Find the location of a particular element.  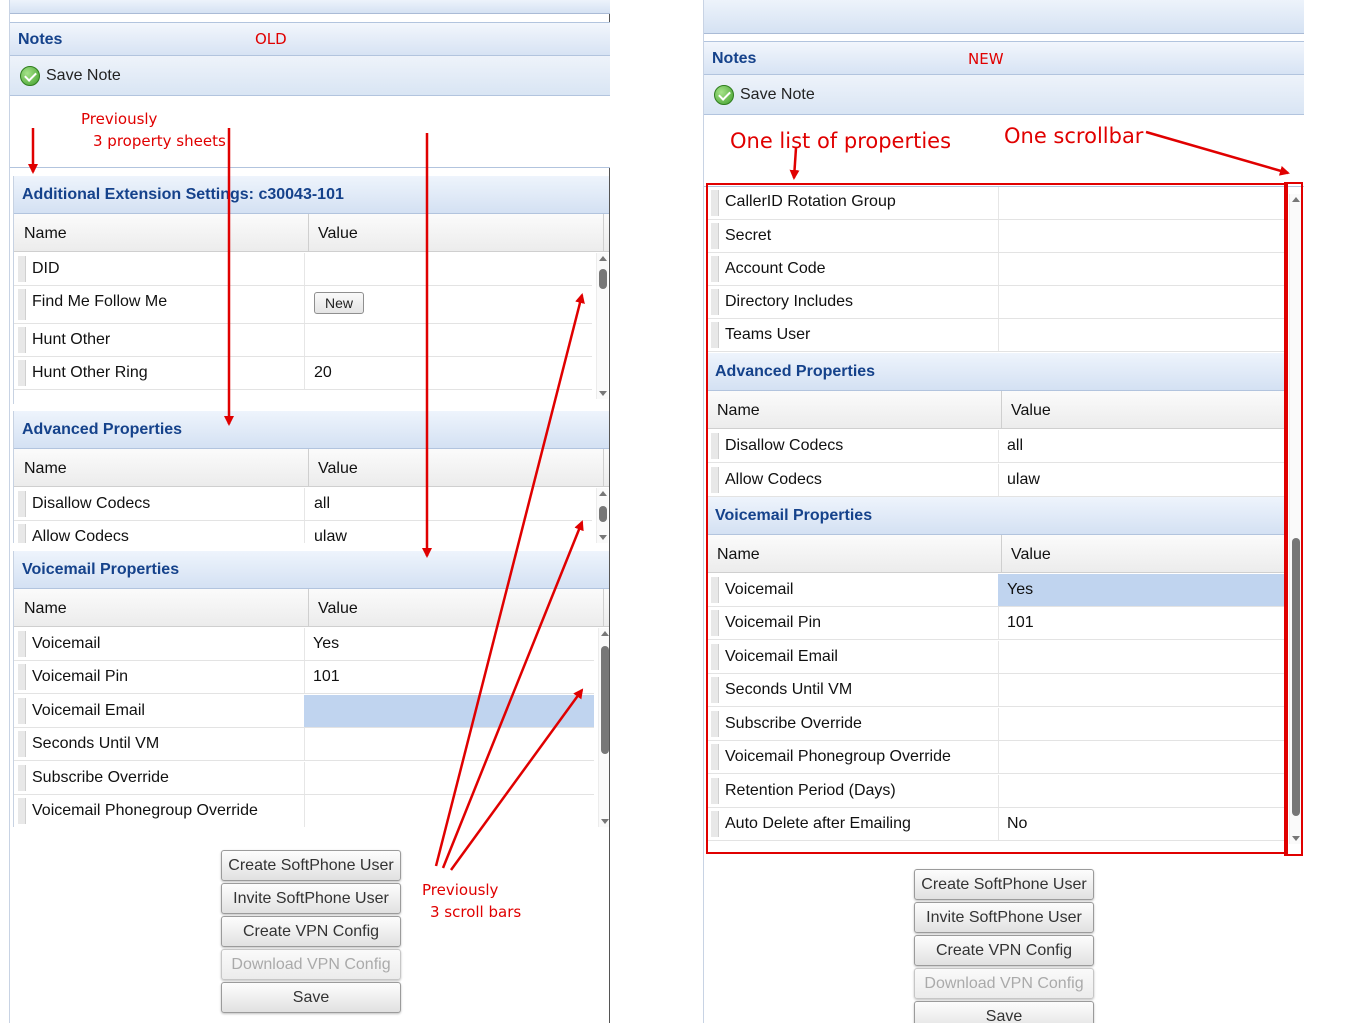

property-name: Voicemail Email is located at coordinates (88, 710).